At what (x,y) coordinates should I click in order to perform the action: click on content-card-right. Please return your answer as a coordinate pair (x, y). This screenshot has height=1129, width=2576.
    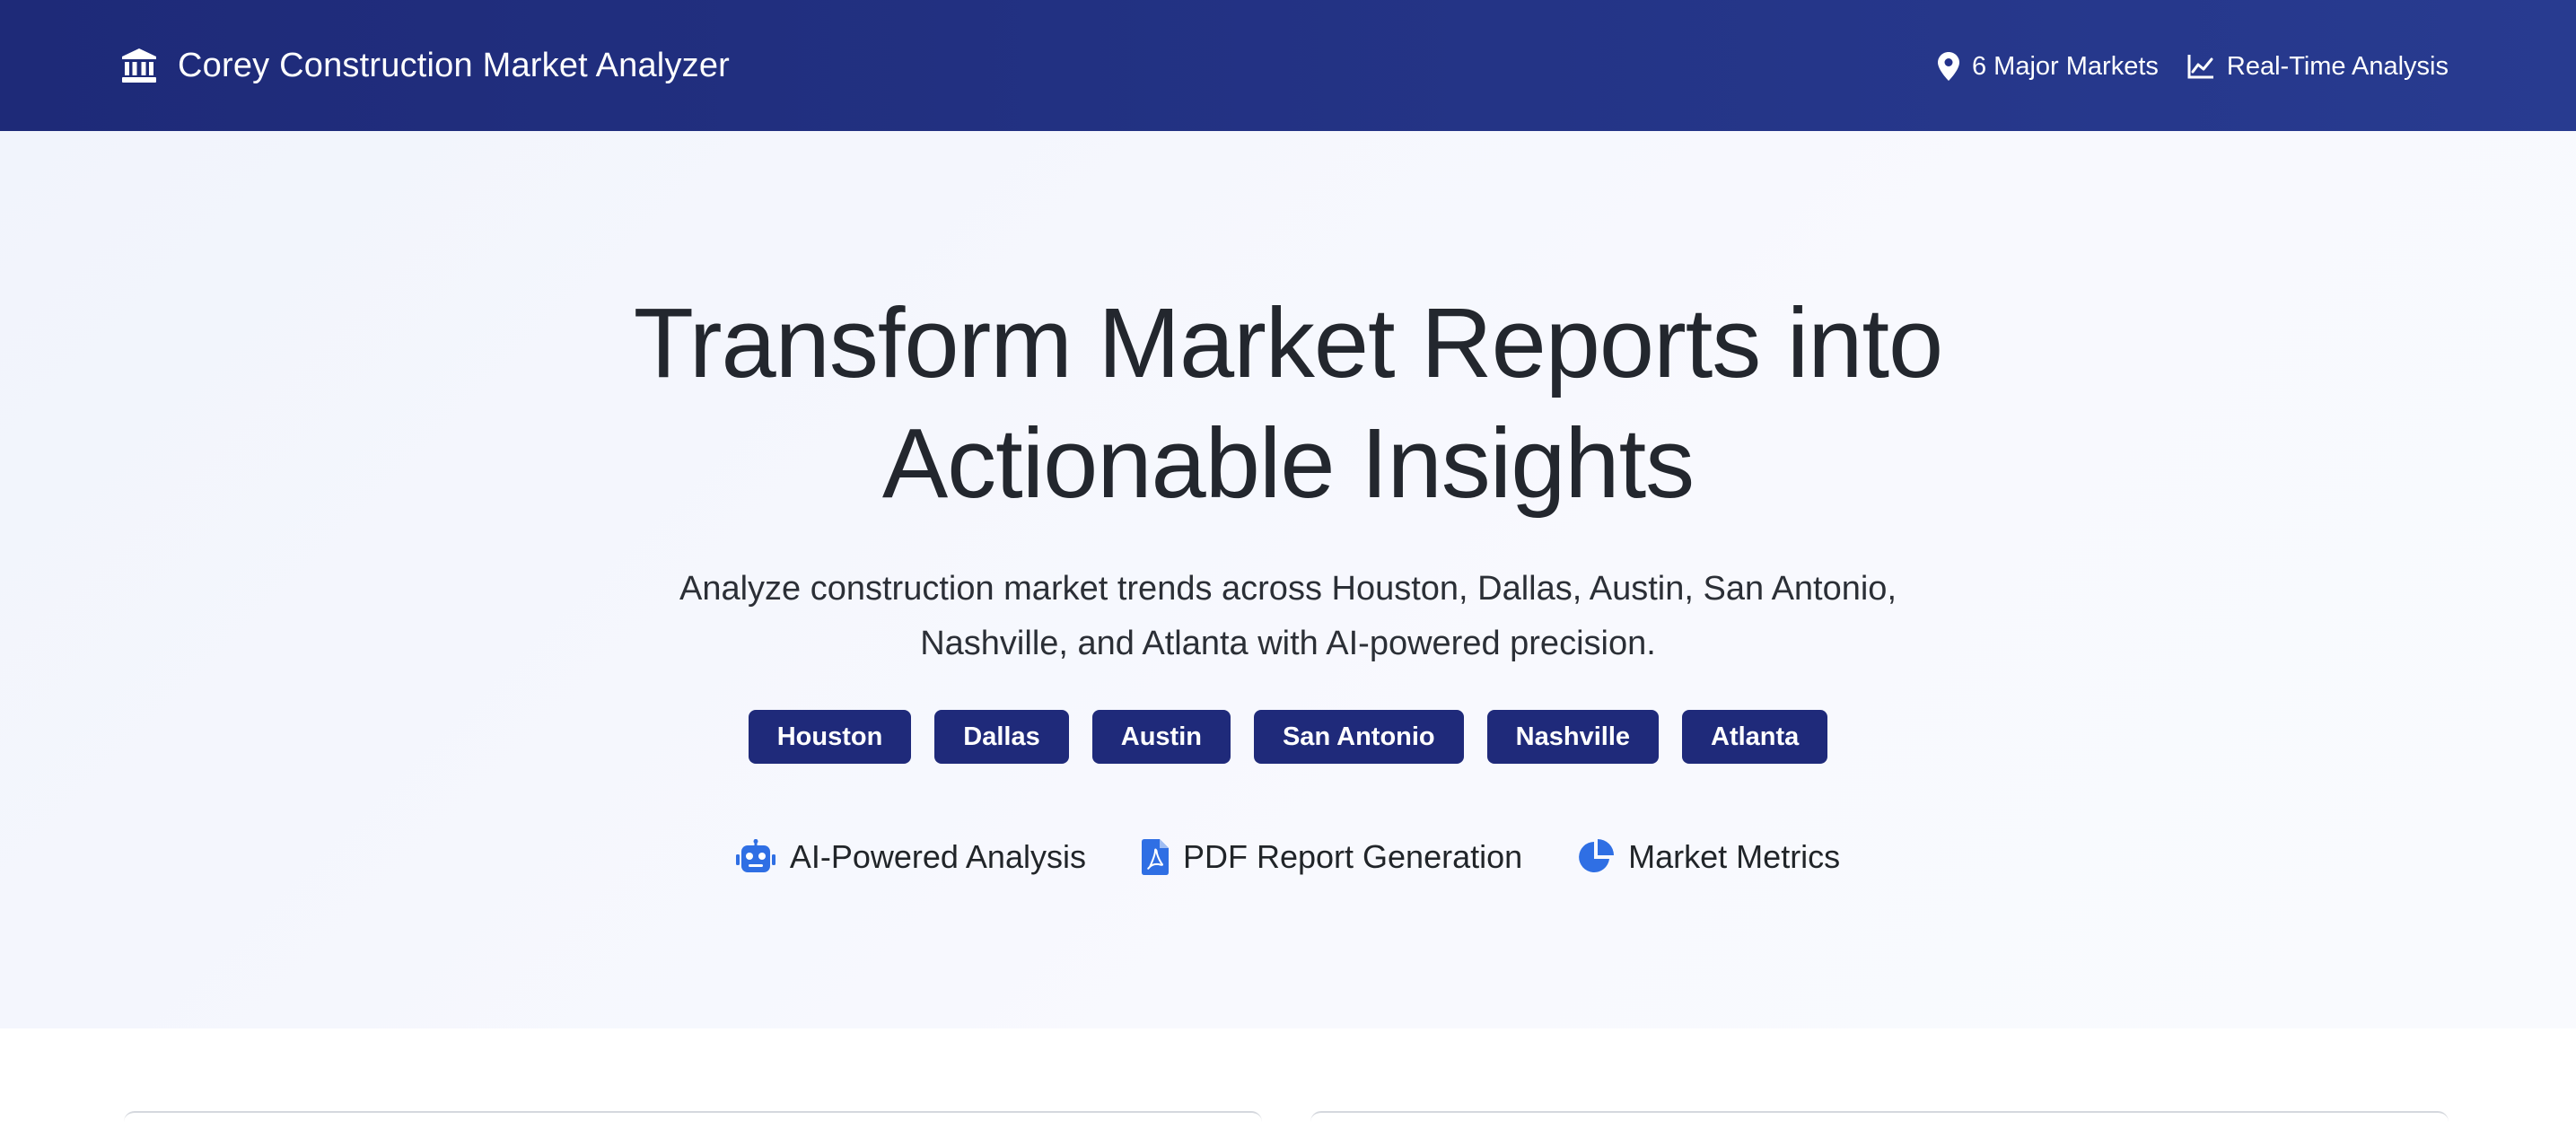
    Looking at the image, I should click on (1879, 1120).